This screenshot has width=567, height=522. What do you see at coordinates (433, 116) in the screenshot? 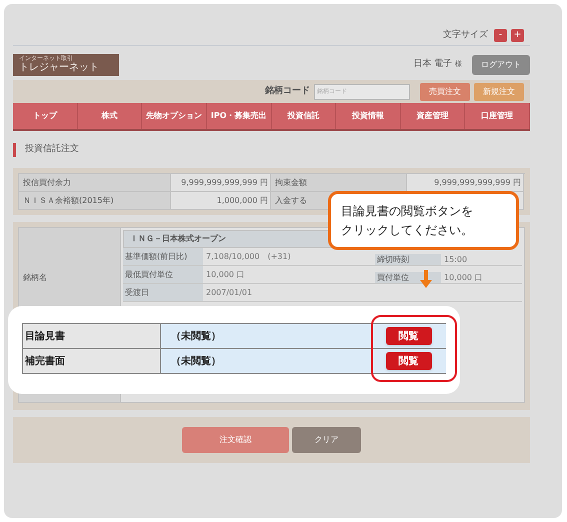
I see `nav-tab: 資産管理` at bounding box center [433, 116].